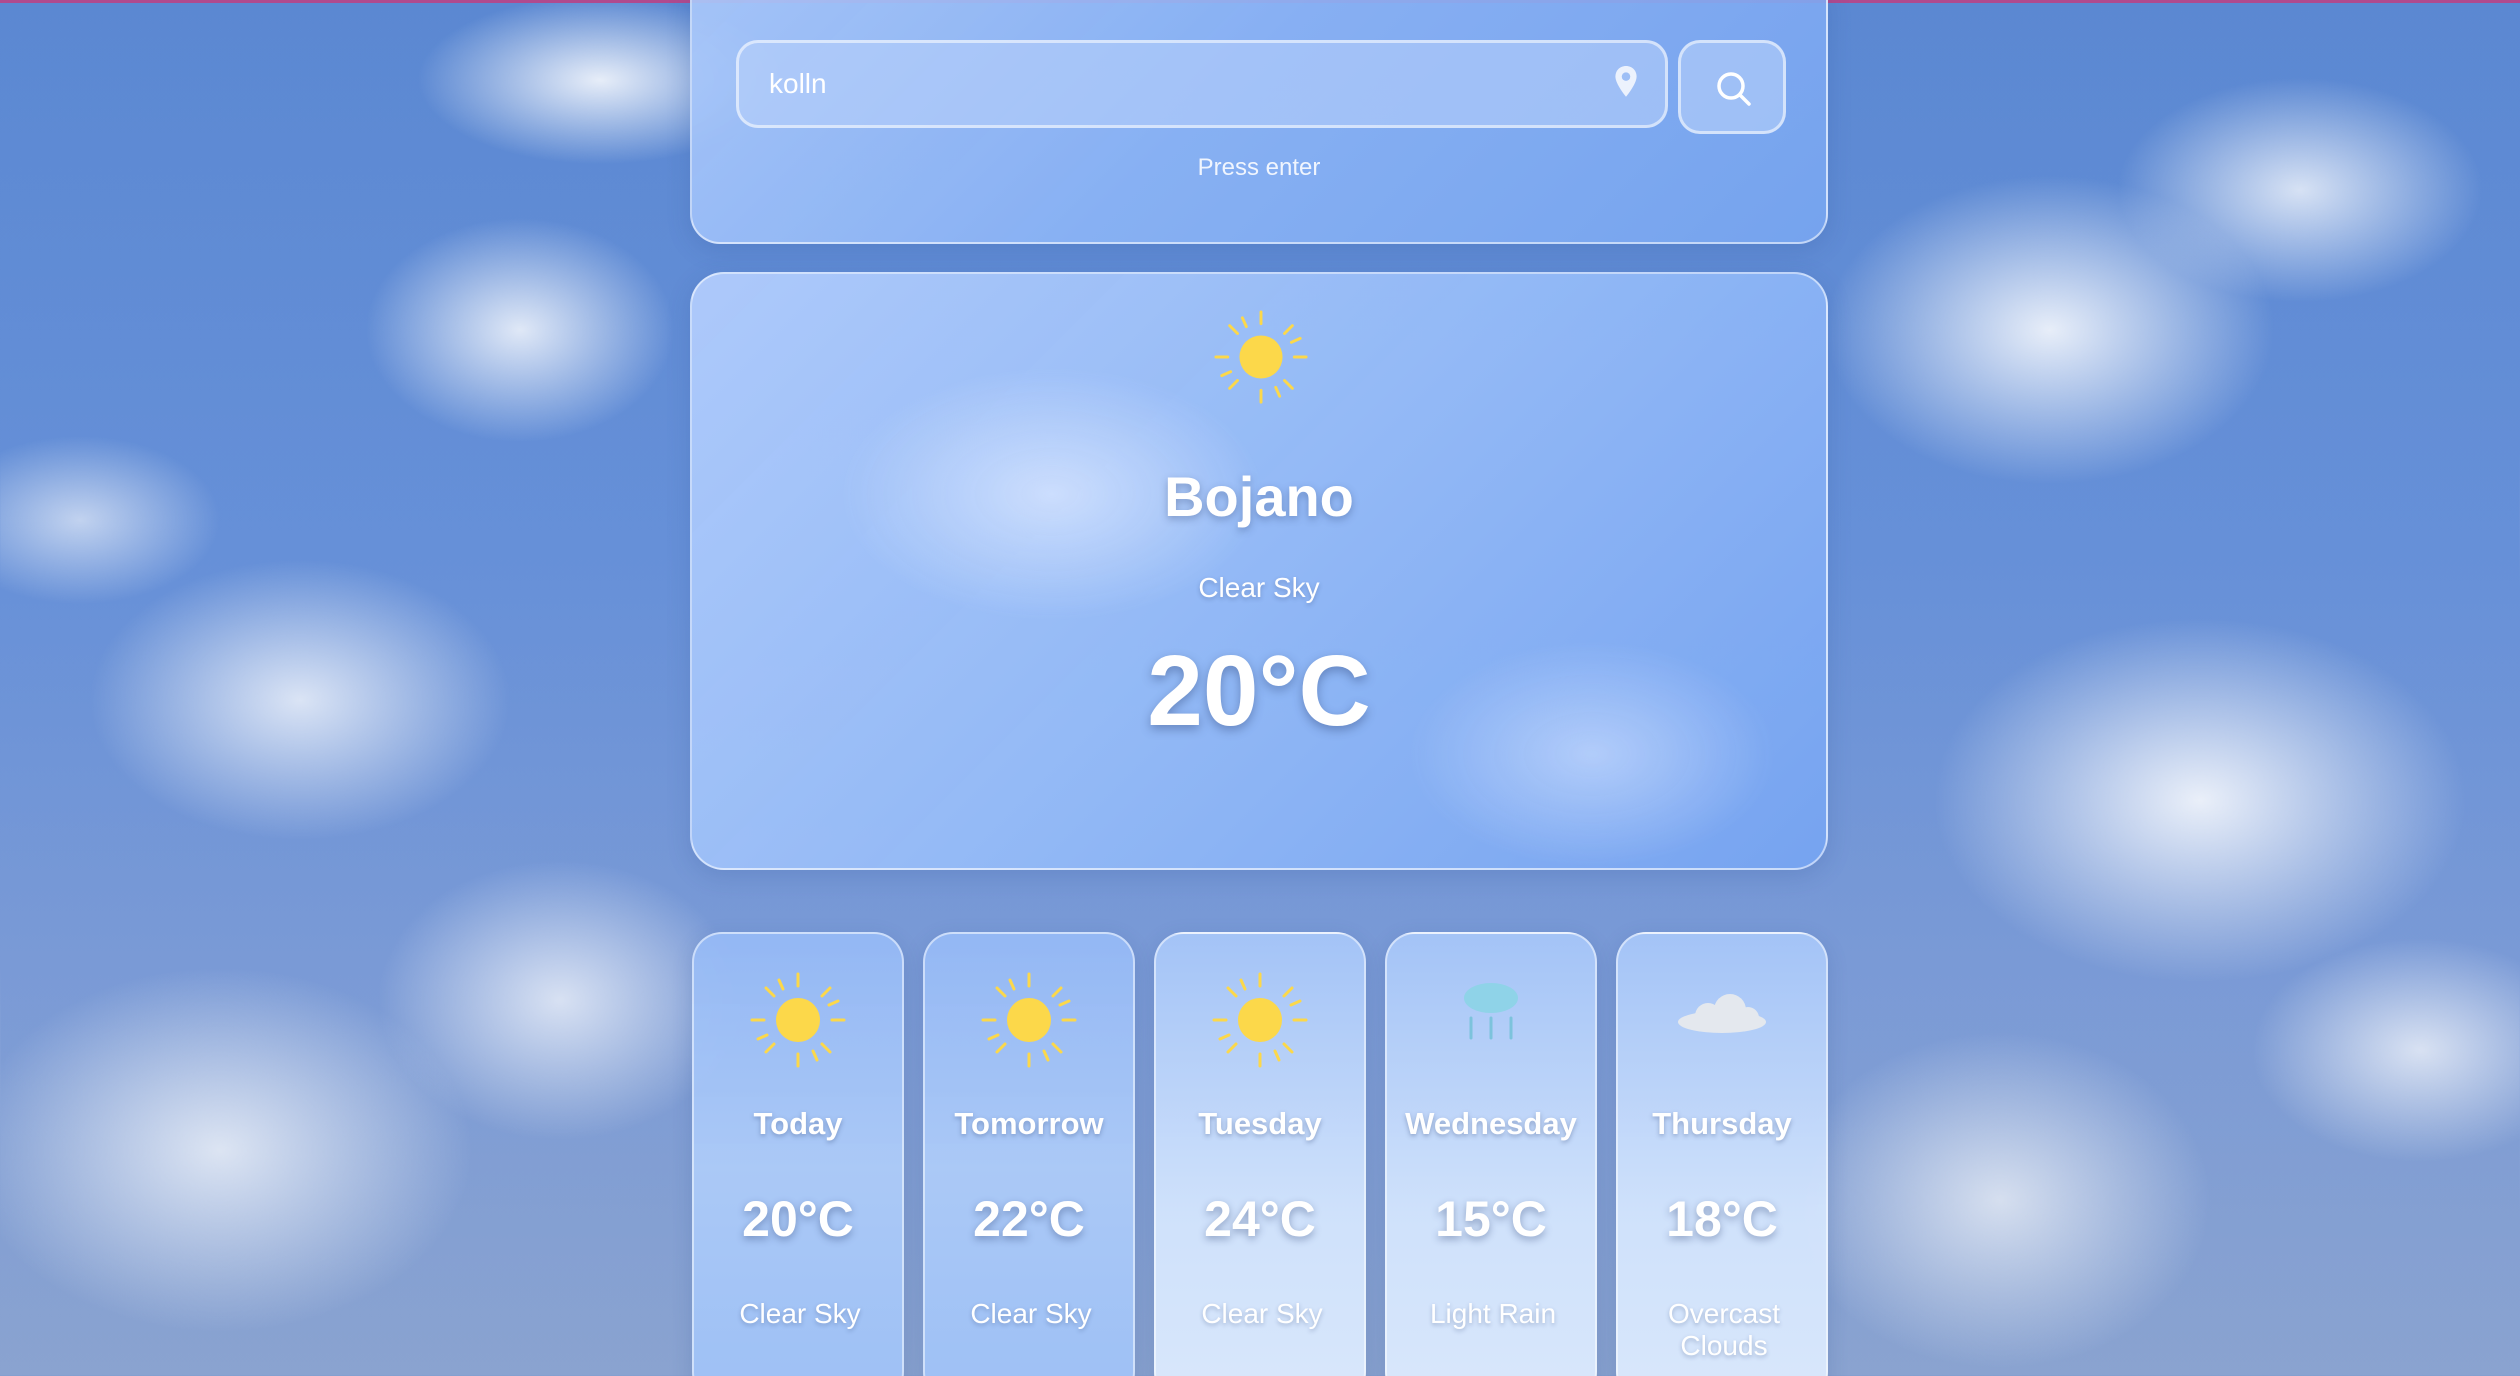 Image resolution: width=2520 pixels, height=1376 pixels. I want to click on magnifier-icon, so click(1734, 89).